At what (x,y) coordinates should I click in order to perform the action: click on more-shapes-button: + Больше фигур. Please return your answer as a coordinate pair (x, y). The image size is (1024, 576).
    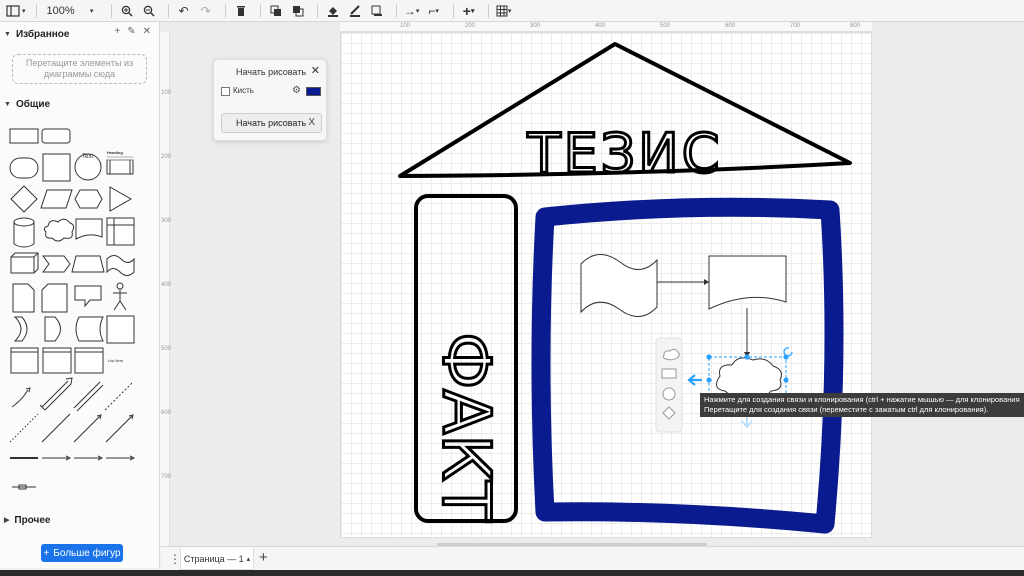
    Looking at the image, I should click on (82, 553).